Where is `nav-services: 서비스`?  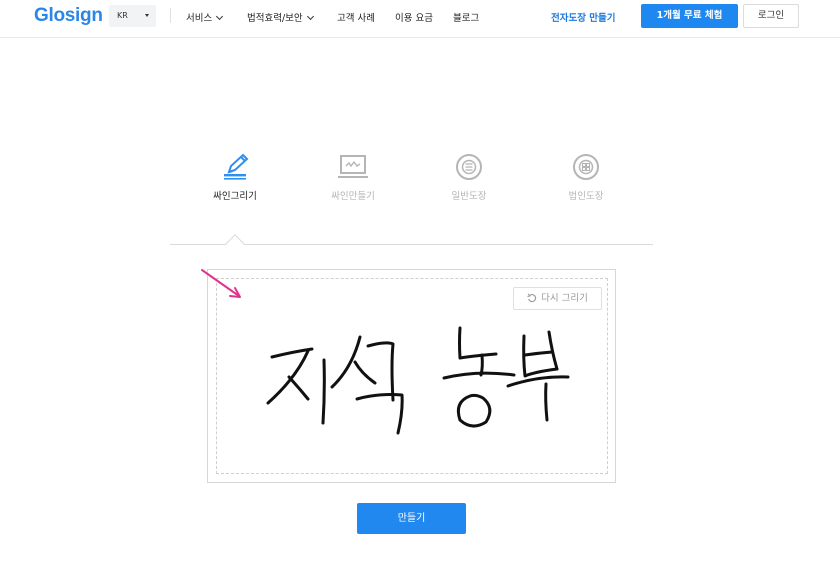
nav-services: 서비스 is located at coordinates (205, 17).